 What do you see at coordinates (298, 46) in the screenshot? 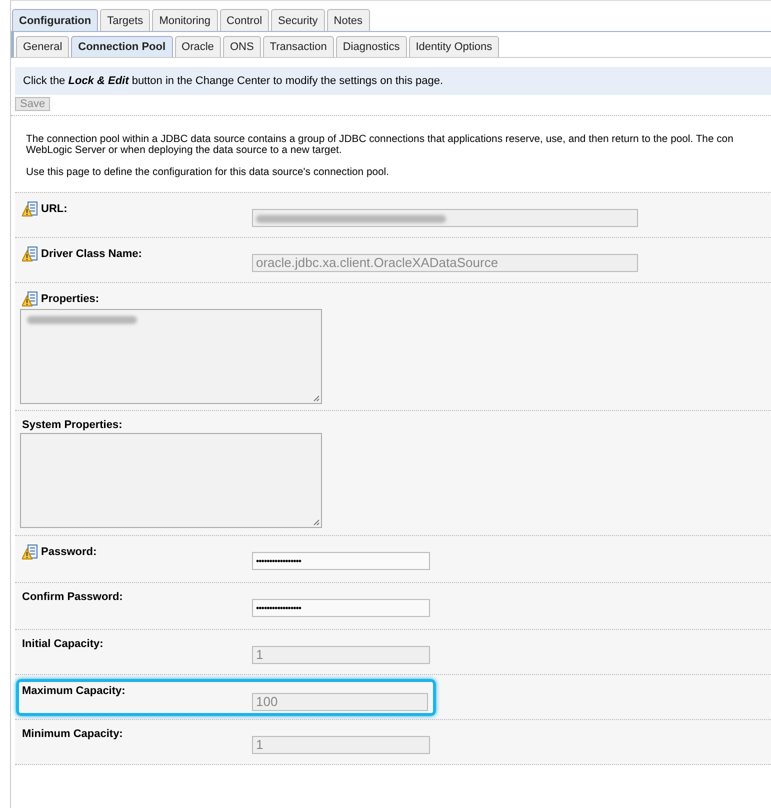
I see `tab: Transaction` at bounding box center [298, 46].